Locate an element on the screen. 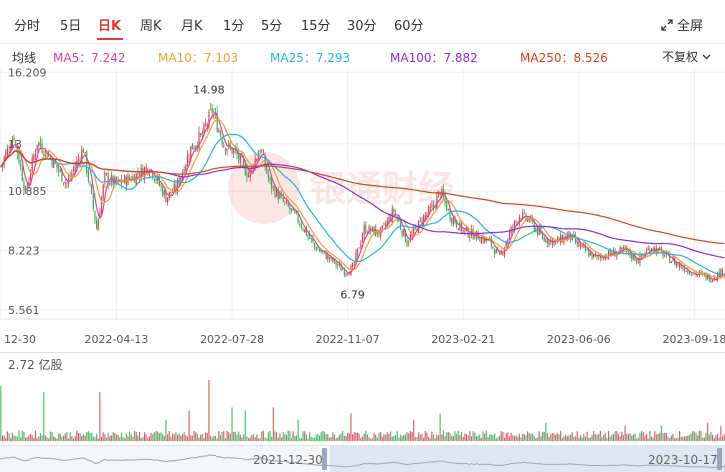 The width and height of the screenshot is (725, 472). tab-intraday: 分时 is located at coordinates (27, 24).